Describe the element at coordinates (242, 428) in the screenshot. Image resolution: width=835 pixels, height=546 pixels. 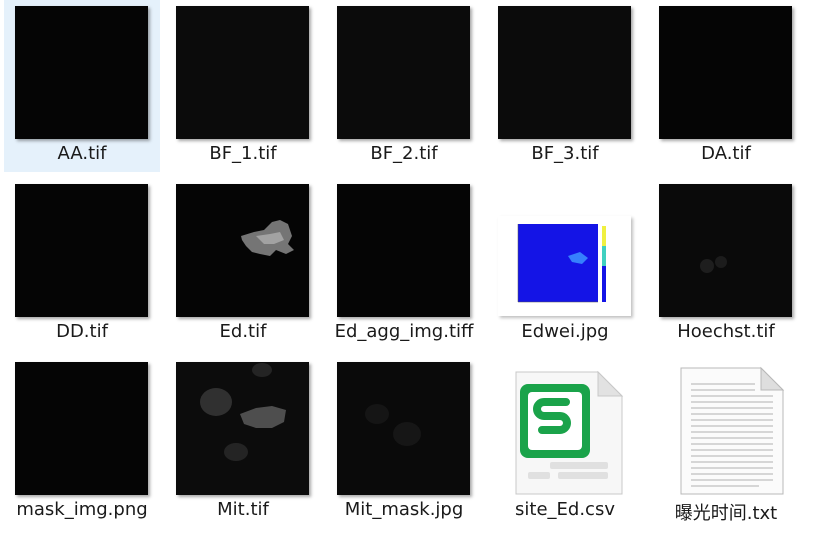
I see `mitochondria-image-thumbnail` at that location.